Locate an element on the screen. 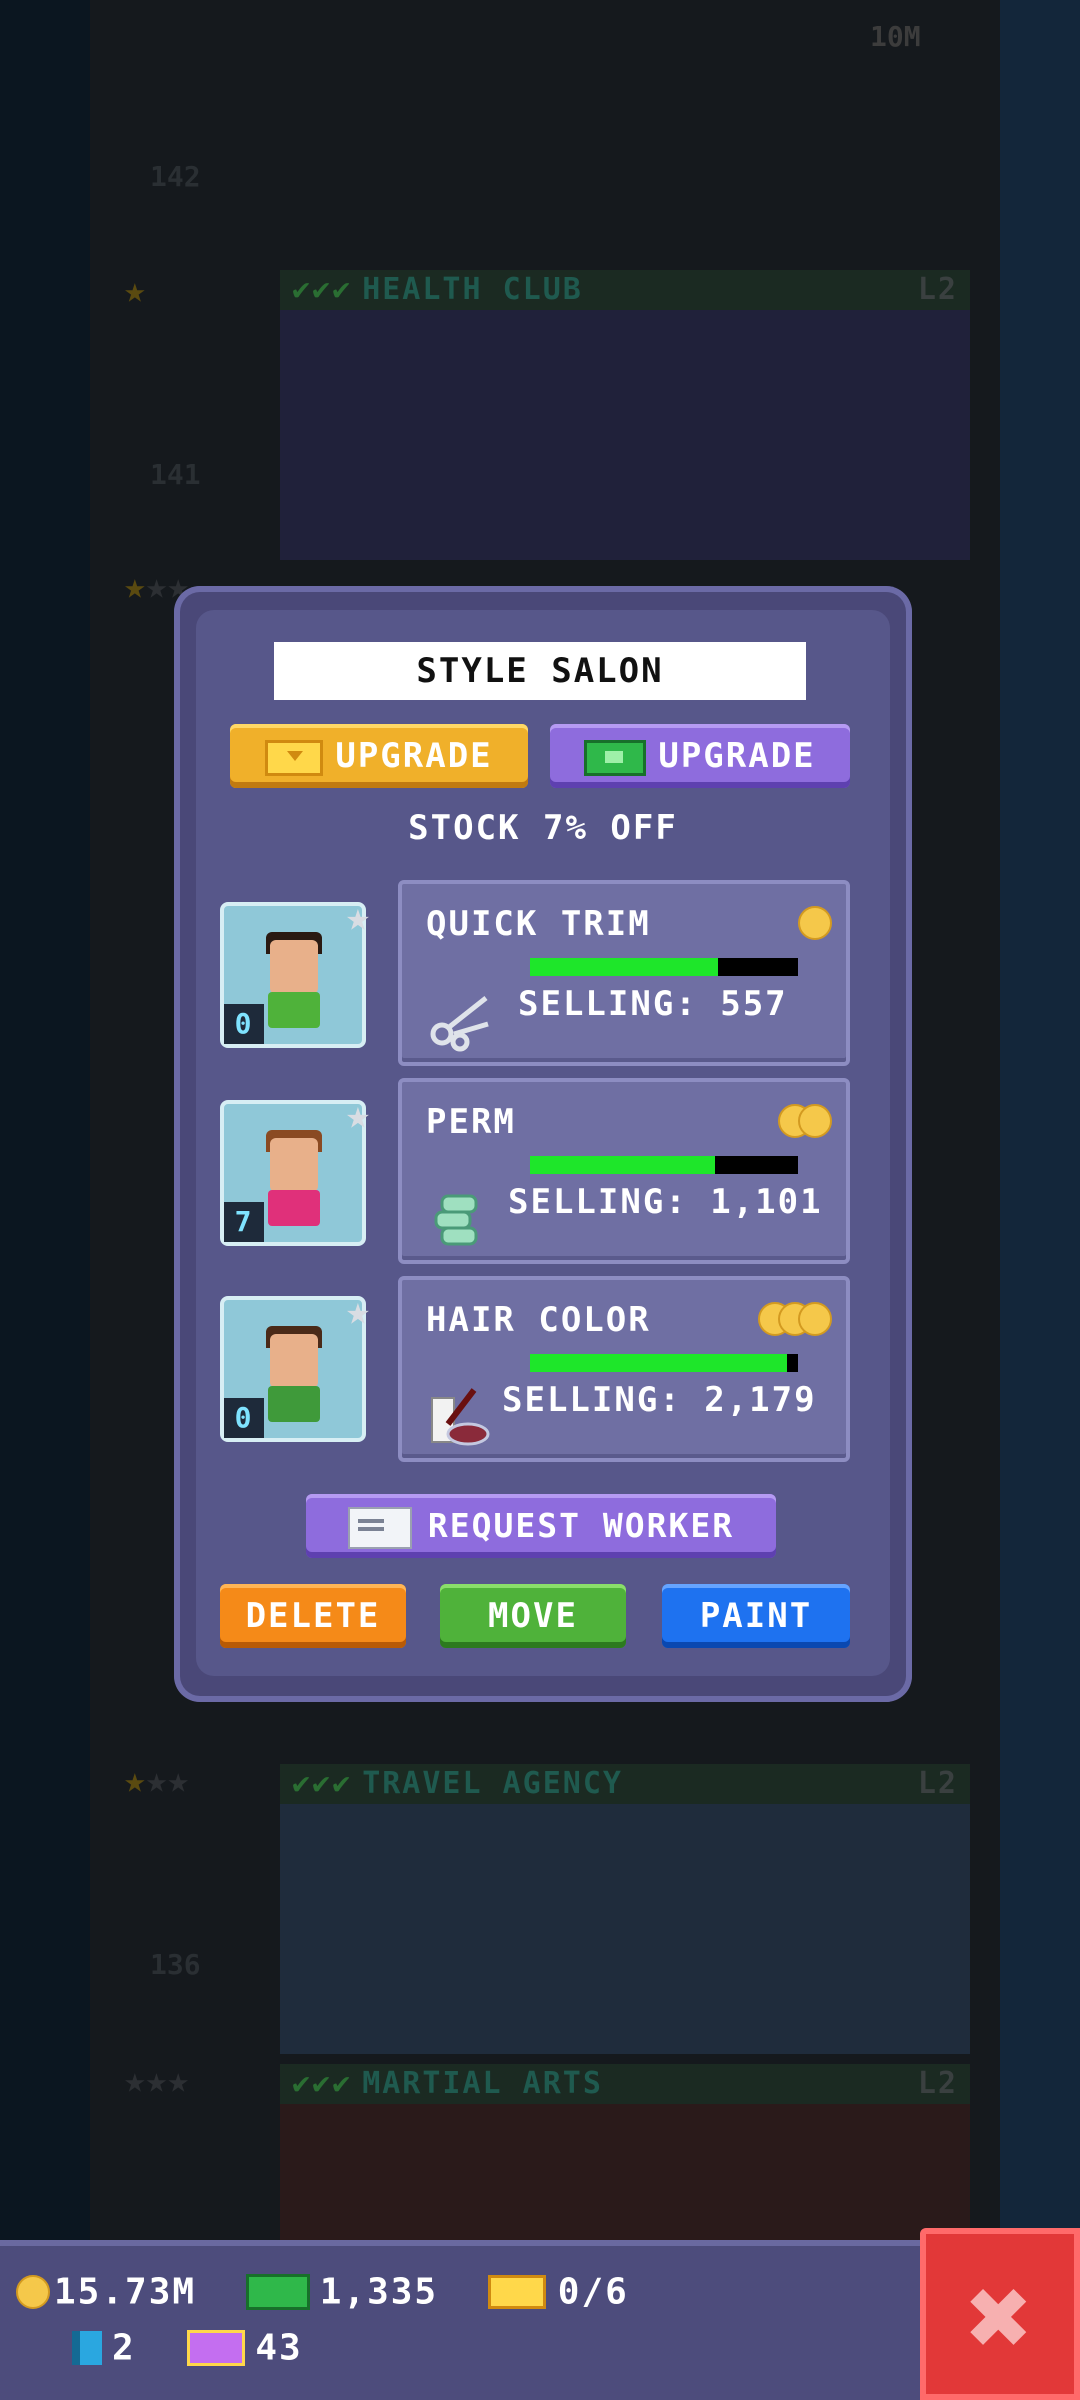 This screenshot has width=1080, height=2400. worker-slot: ★ 7 is located at coordinates (295, 1169).